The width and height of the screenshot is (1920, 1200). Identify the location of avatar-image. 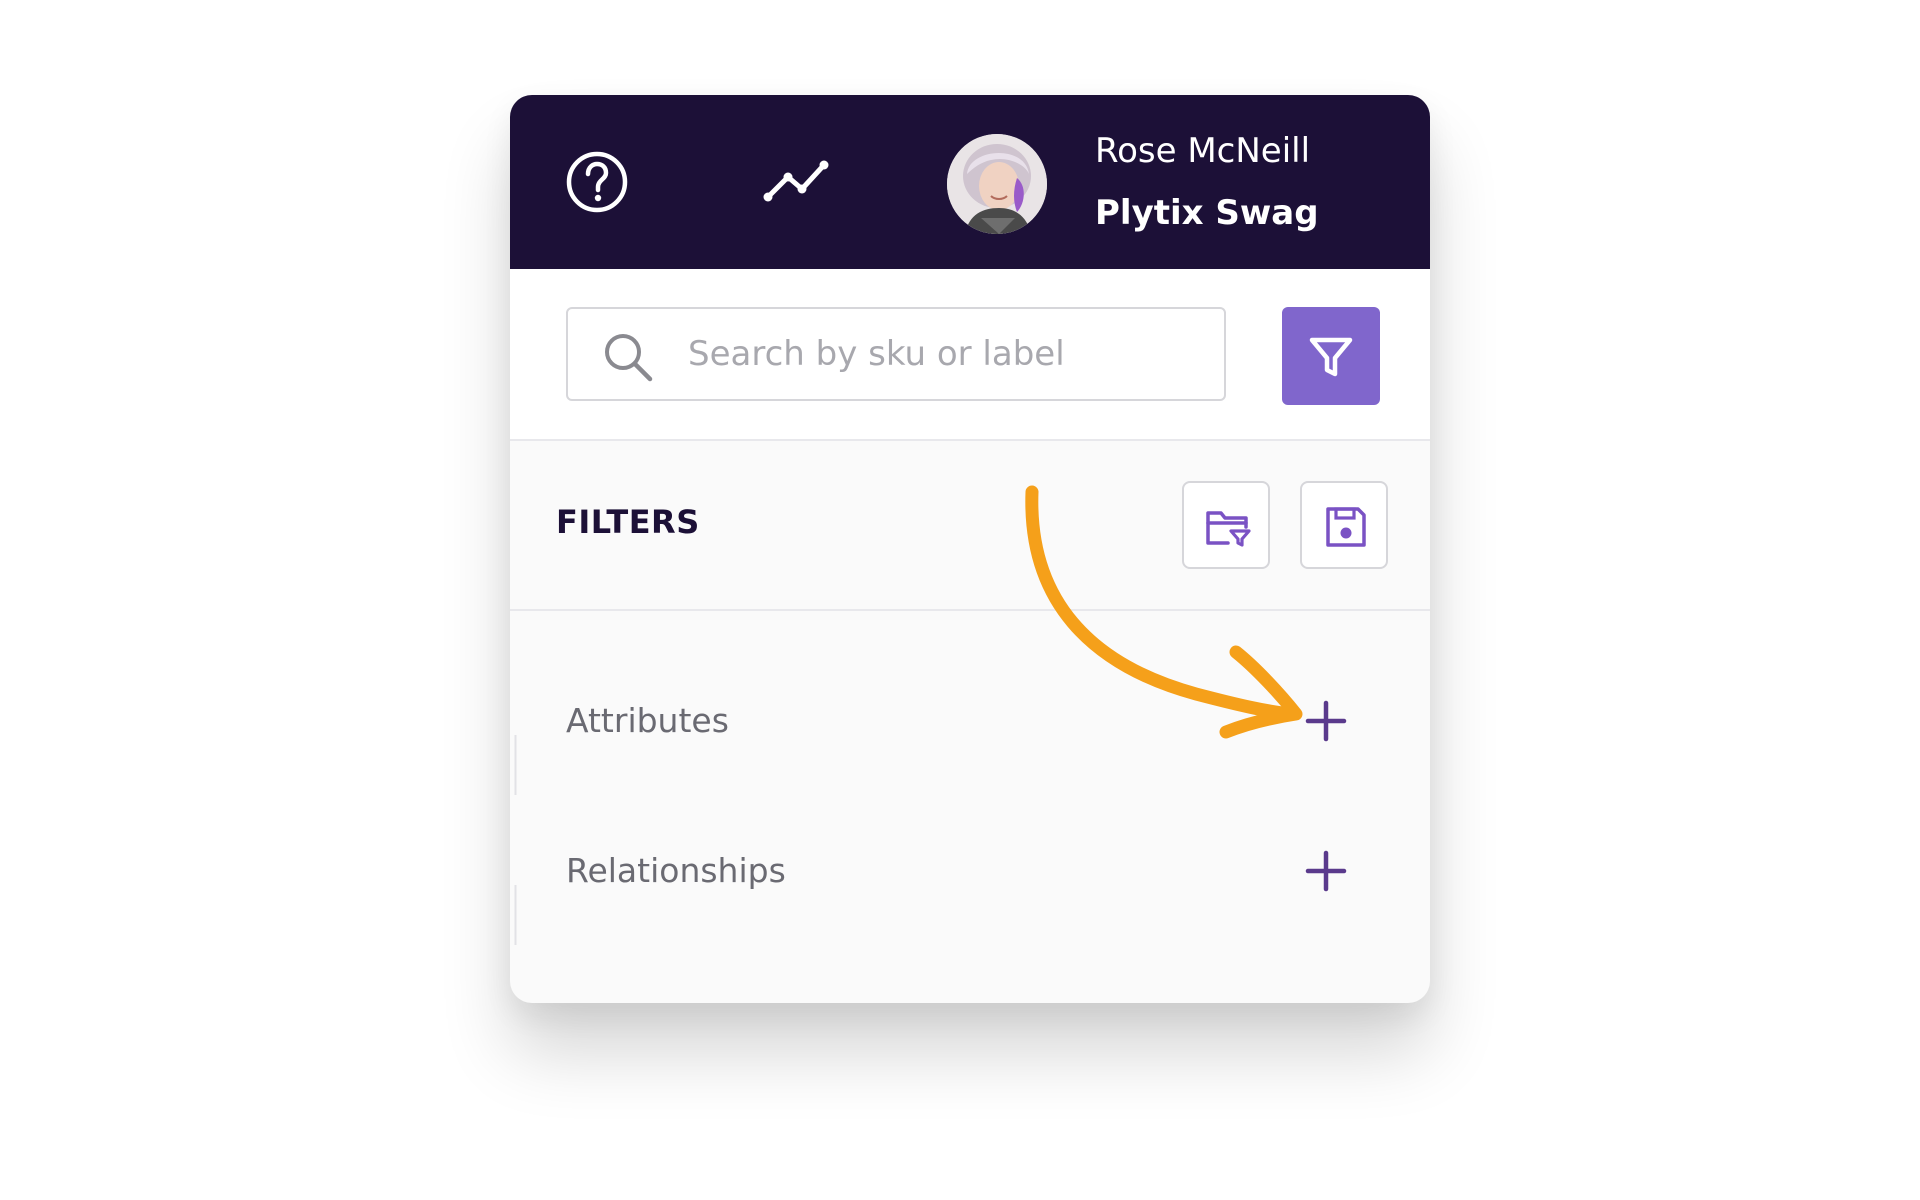
(997, 184).